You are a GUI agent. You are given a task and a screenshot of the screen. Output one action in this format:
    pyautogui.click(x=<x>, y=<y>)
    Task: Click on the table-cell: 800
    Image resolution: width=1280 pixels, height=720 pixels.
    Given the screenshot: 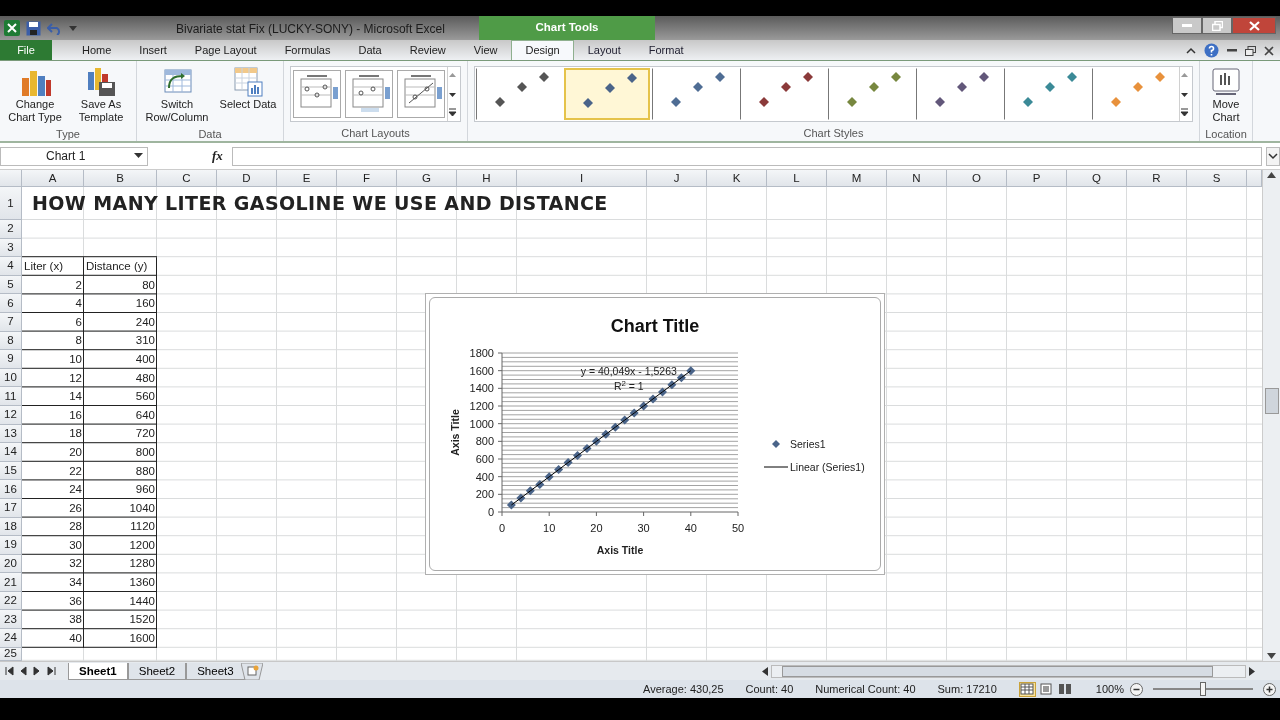 What is the action you would take?
    pyautogui.click(x=120, y=452)
    